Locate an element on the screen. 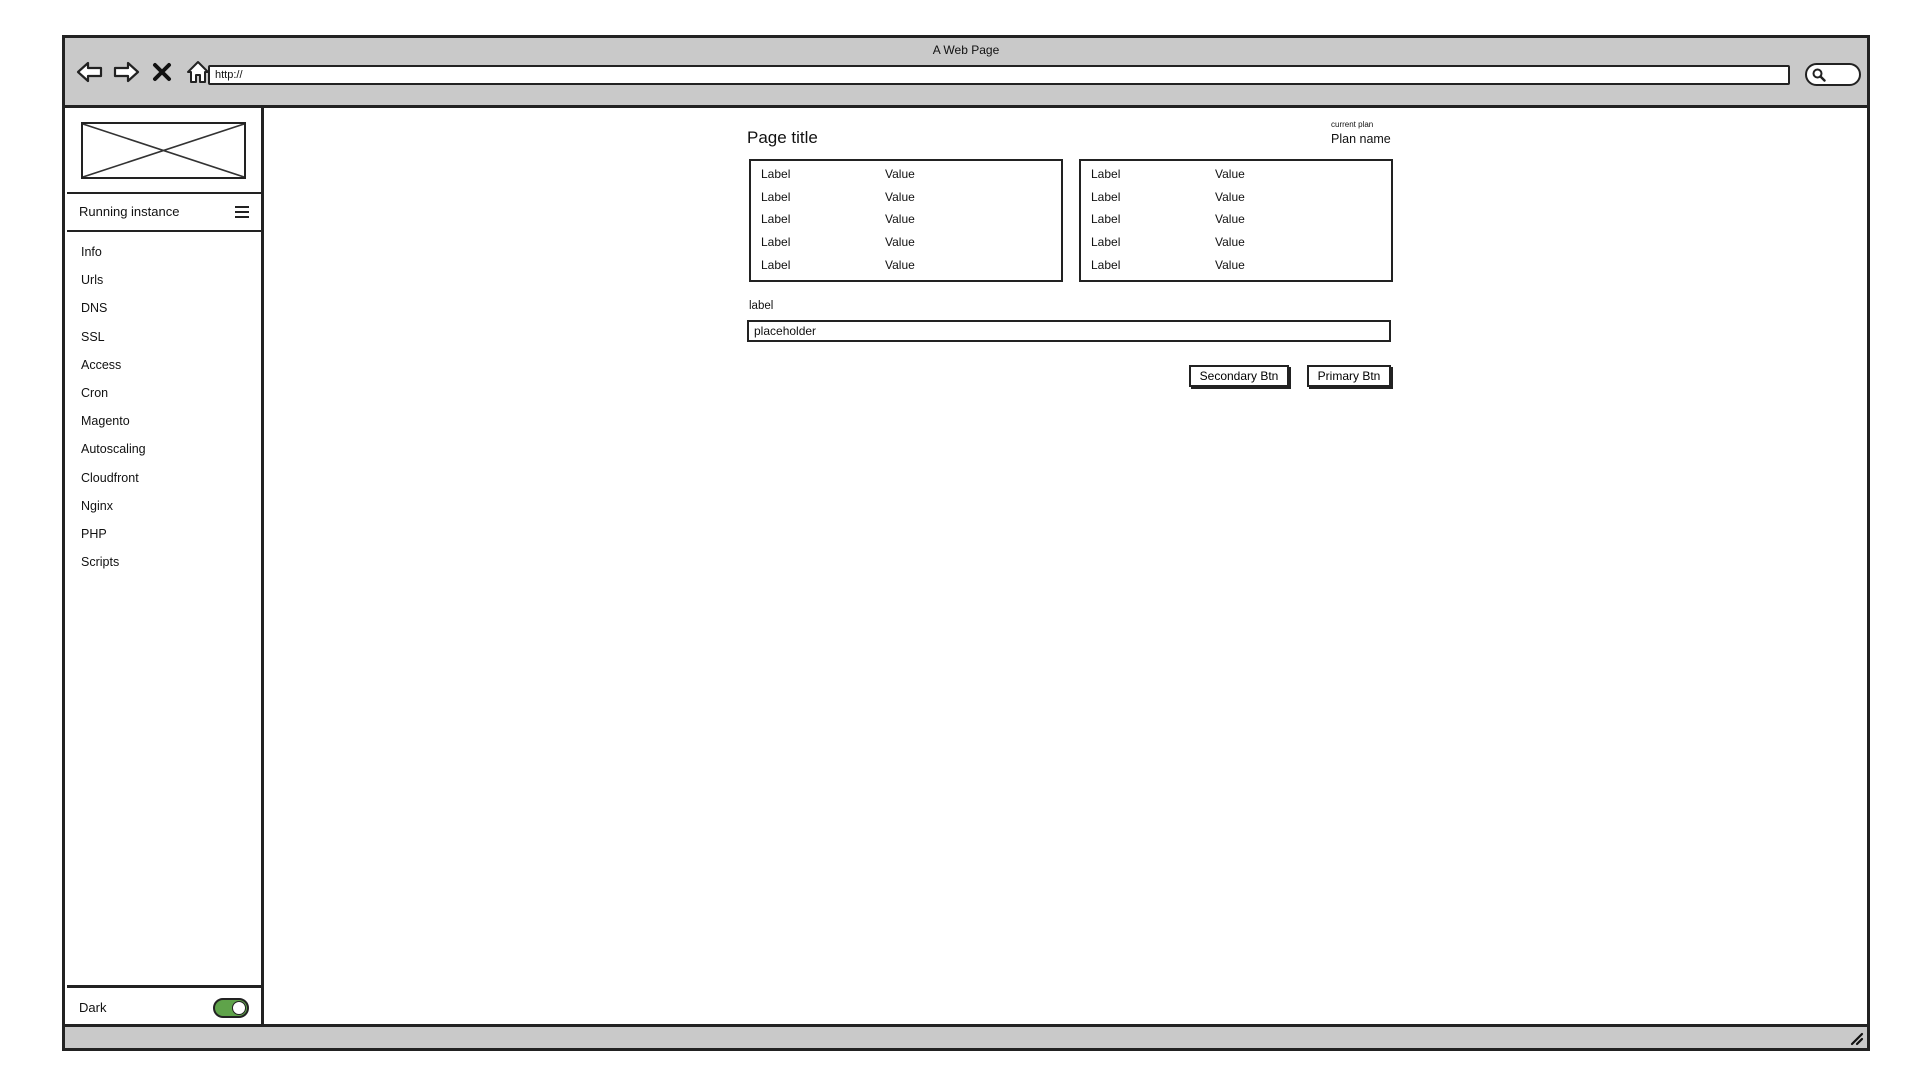  forward-arrow-icon is located at coordinates (126, 72).